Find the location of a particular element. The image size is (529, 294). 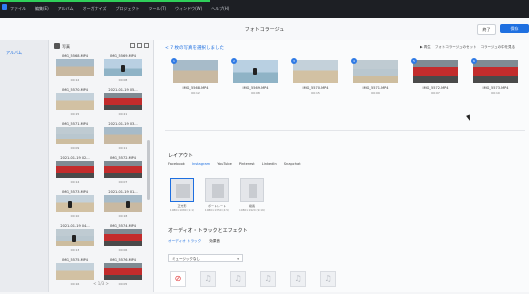

selection-header: < 7 枚の写真を選択しました is located at coordinates (194, 48).